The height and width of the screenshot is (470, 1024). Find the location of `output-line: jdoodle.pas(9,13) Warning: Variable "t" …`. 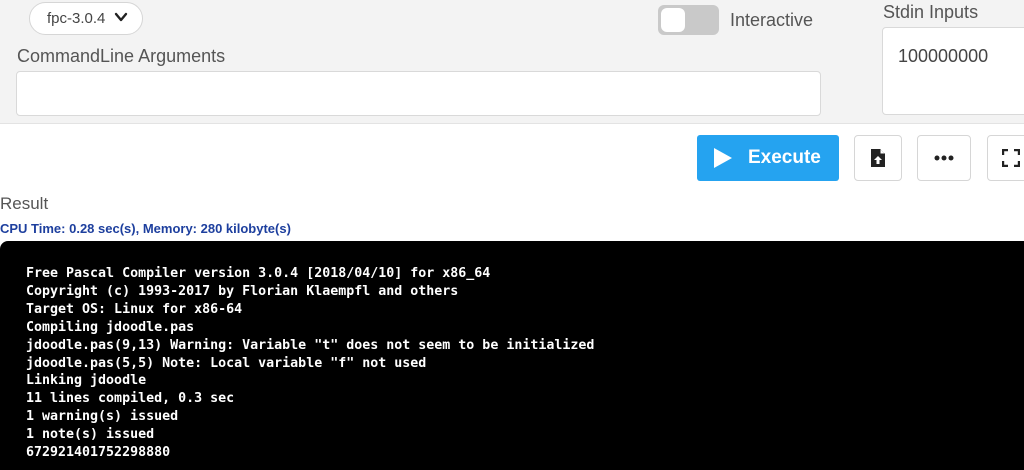

output-line: jdoodle.pas(9,13) Warning: Variable "t" … is located at coordinates (310, 345).